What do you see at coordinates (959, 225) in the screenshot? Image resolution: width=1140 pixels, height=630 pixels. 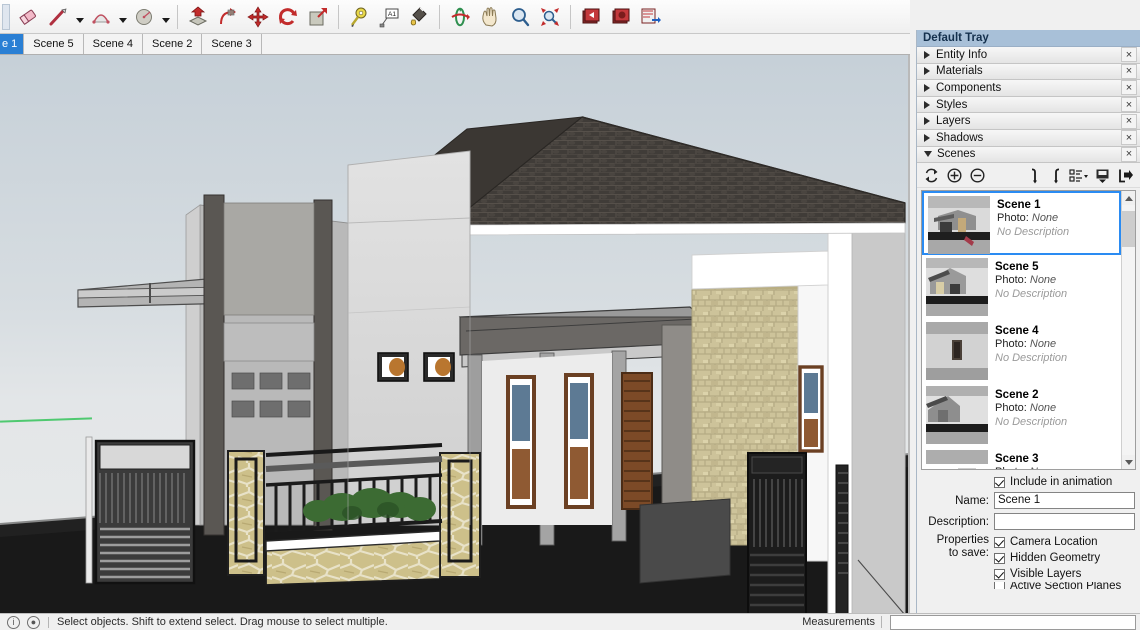 I see `scene-thumbnail` at bounding box center [959, 225].